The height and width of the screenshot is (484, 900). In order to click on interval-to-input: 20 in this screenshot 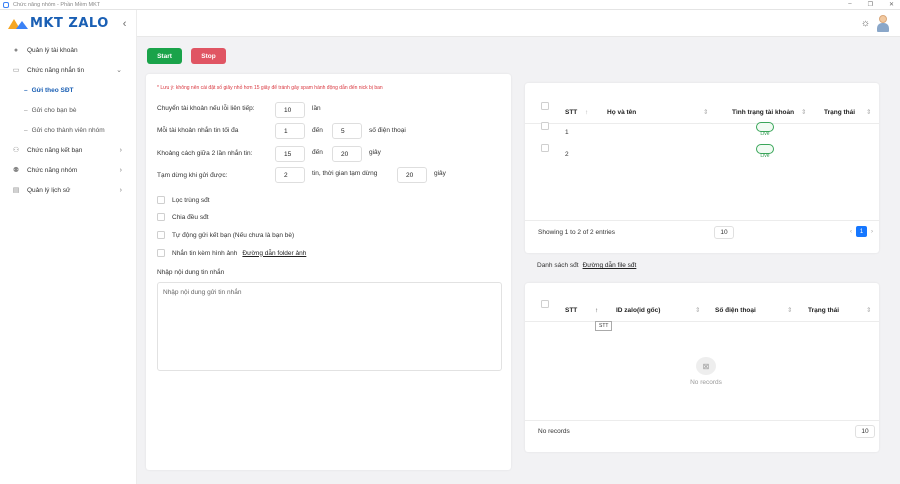, I will do `click(347, 154)`.